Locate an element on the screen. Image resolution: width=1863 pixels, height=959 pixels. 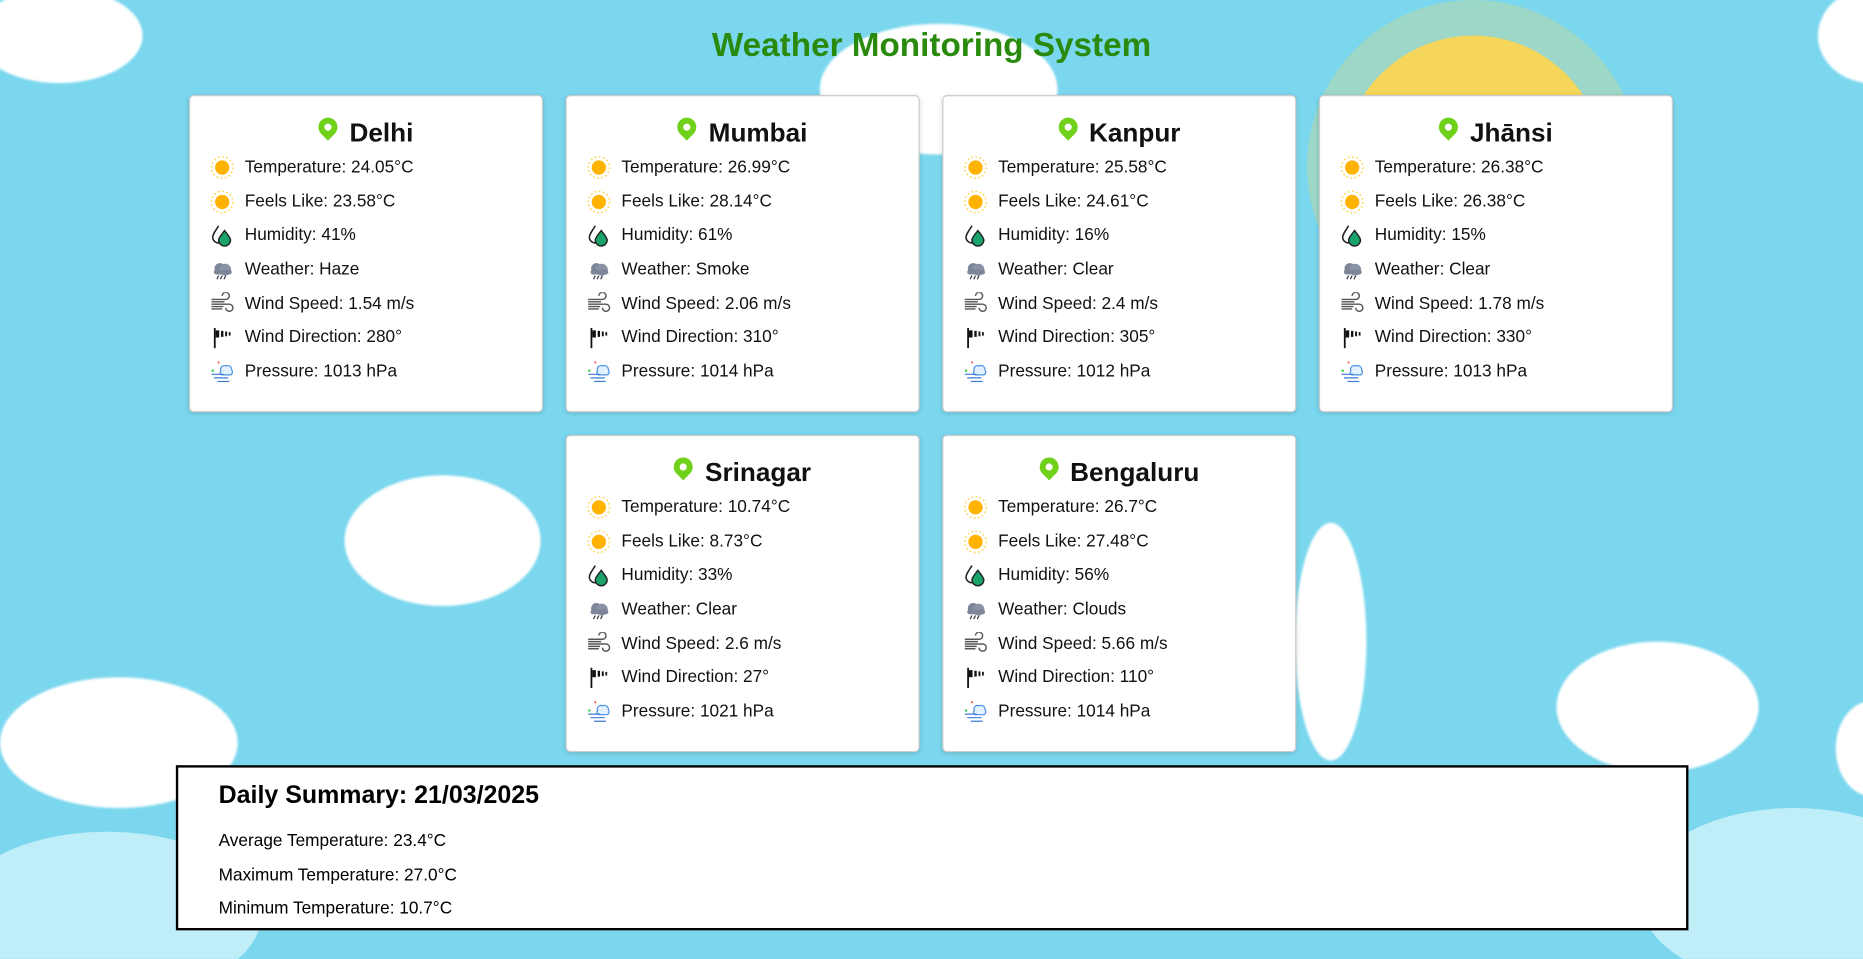
wind-direction-value: Wind Direction: 110° is located at coordinates (1076, 678).